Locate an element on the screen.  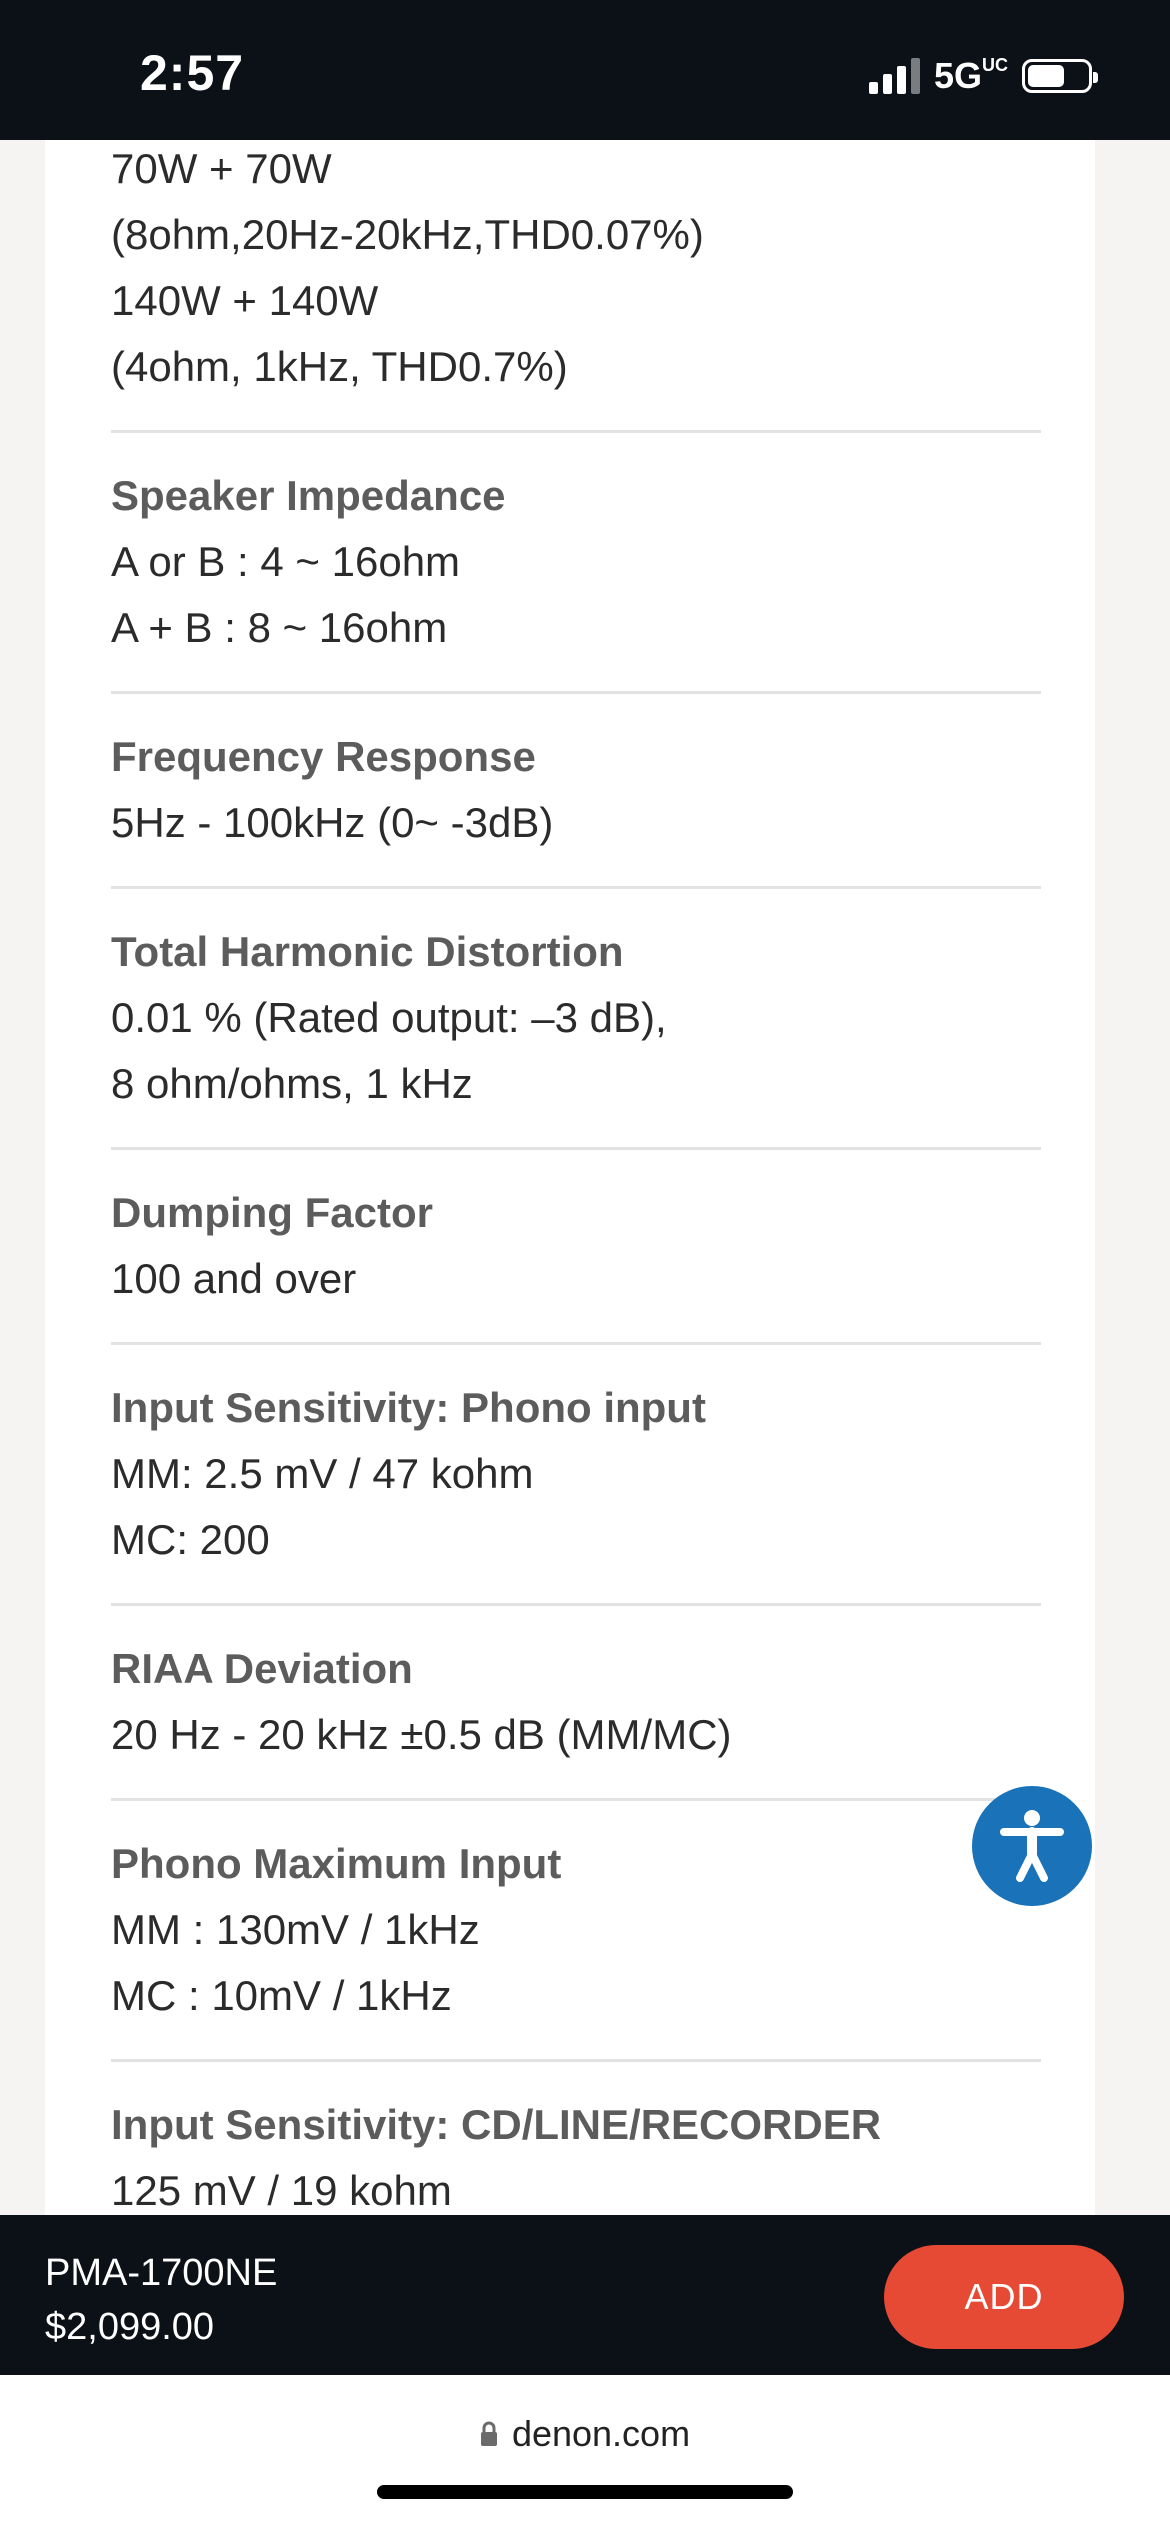
product-price: $2,099.00 is located at coordinates (130, 2327).